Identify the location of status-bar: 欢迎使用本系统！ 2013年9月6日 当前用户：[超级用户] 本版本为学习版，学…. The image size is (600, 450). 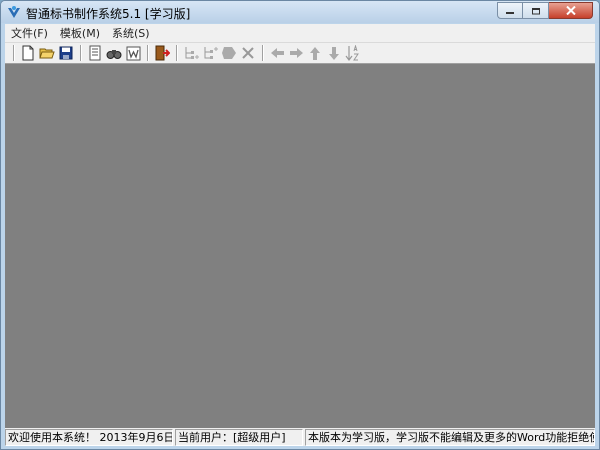
(300, 437).